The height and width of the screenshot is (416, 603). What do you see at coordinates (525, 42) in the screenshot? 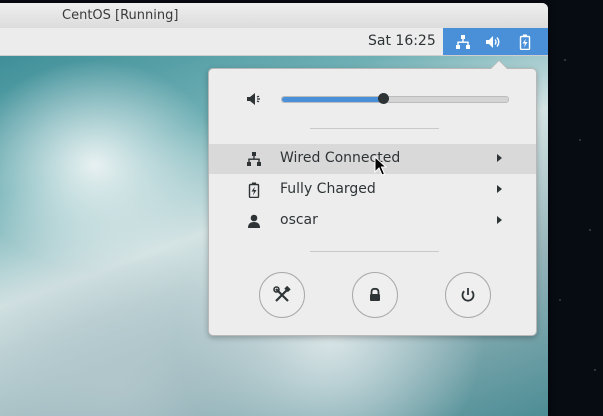
I see `battery-icon` at bounding box center [525, 42].